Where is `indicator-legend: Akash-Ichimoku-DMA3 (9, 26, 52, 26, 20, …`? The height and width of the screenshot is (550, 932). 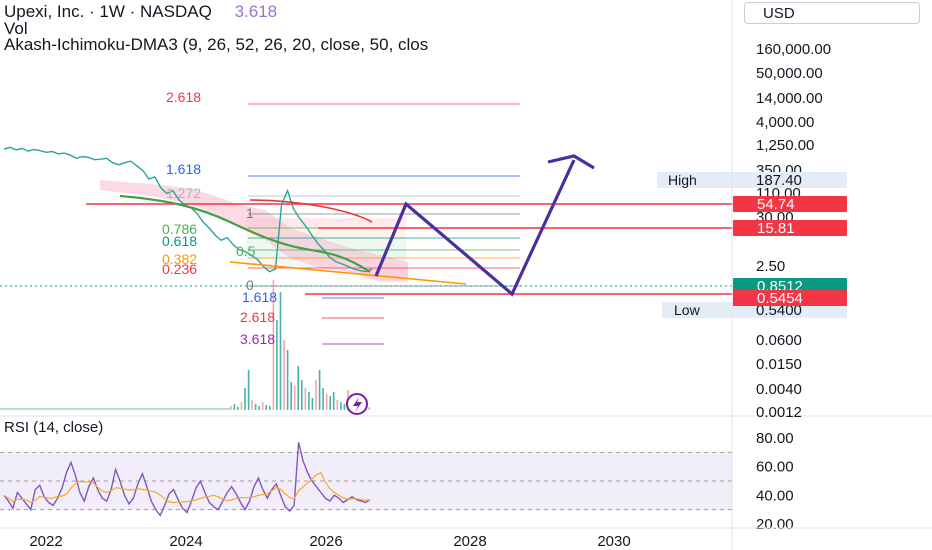 indicator-legend: Akash-Ichimoku-DMA3 (9, 26, 52, 26, 20, … is located at coordinates (368, 45).